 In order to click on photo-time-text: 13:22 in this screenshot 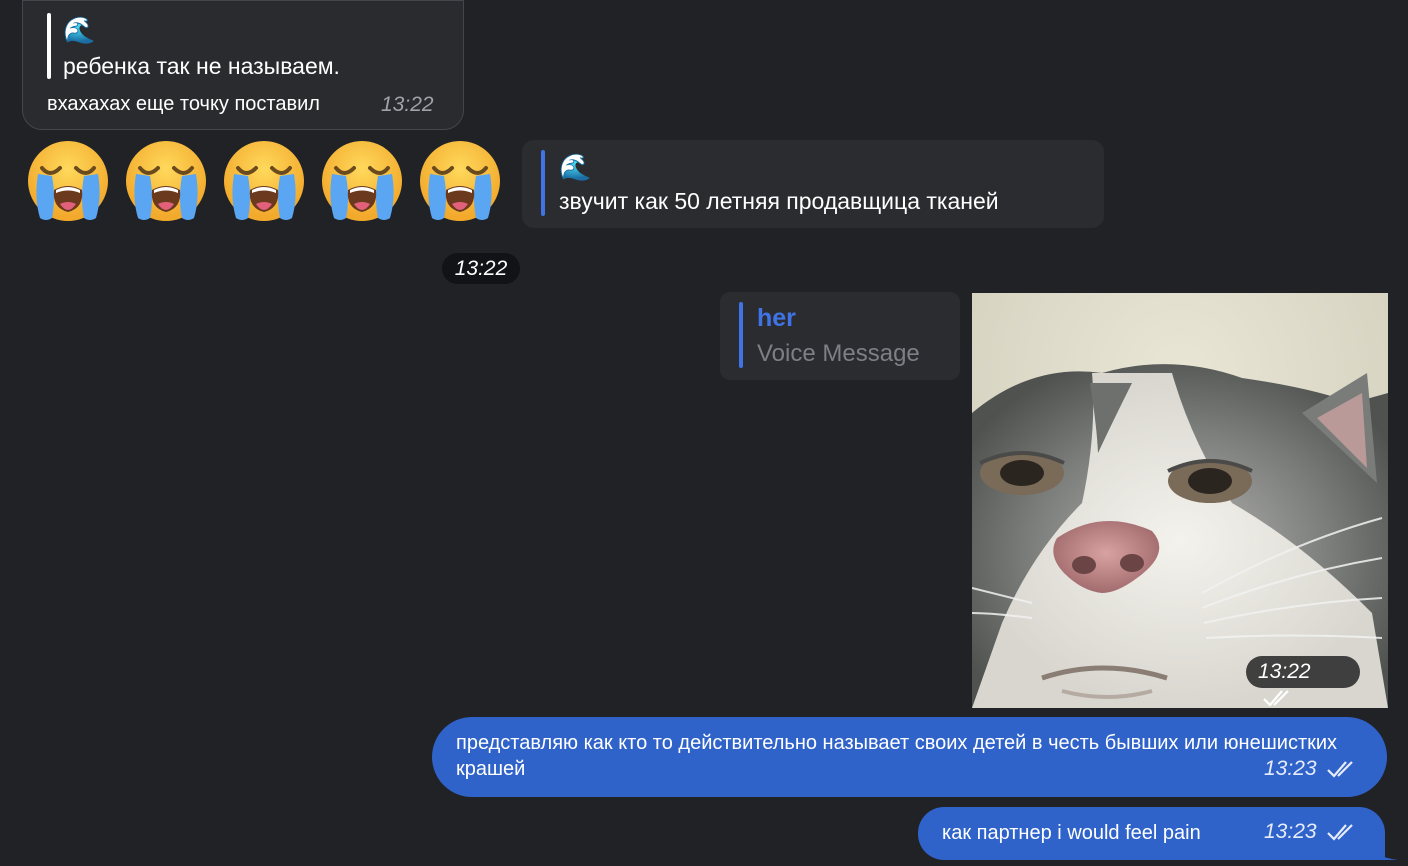, I will do `click(1284, 671)`.